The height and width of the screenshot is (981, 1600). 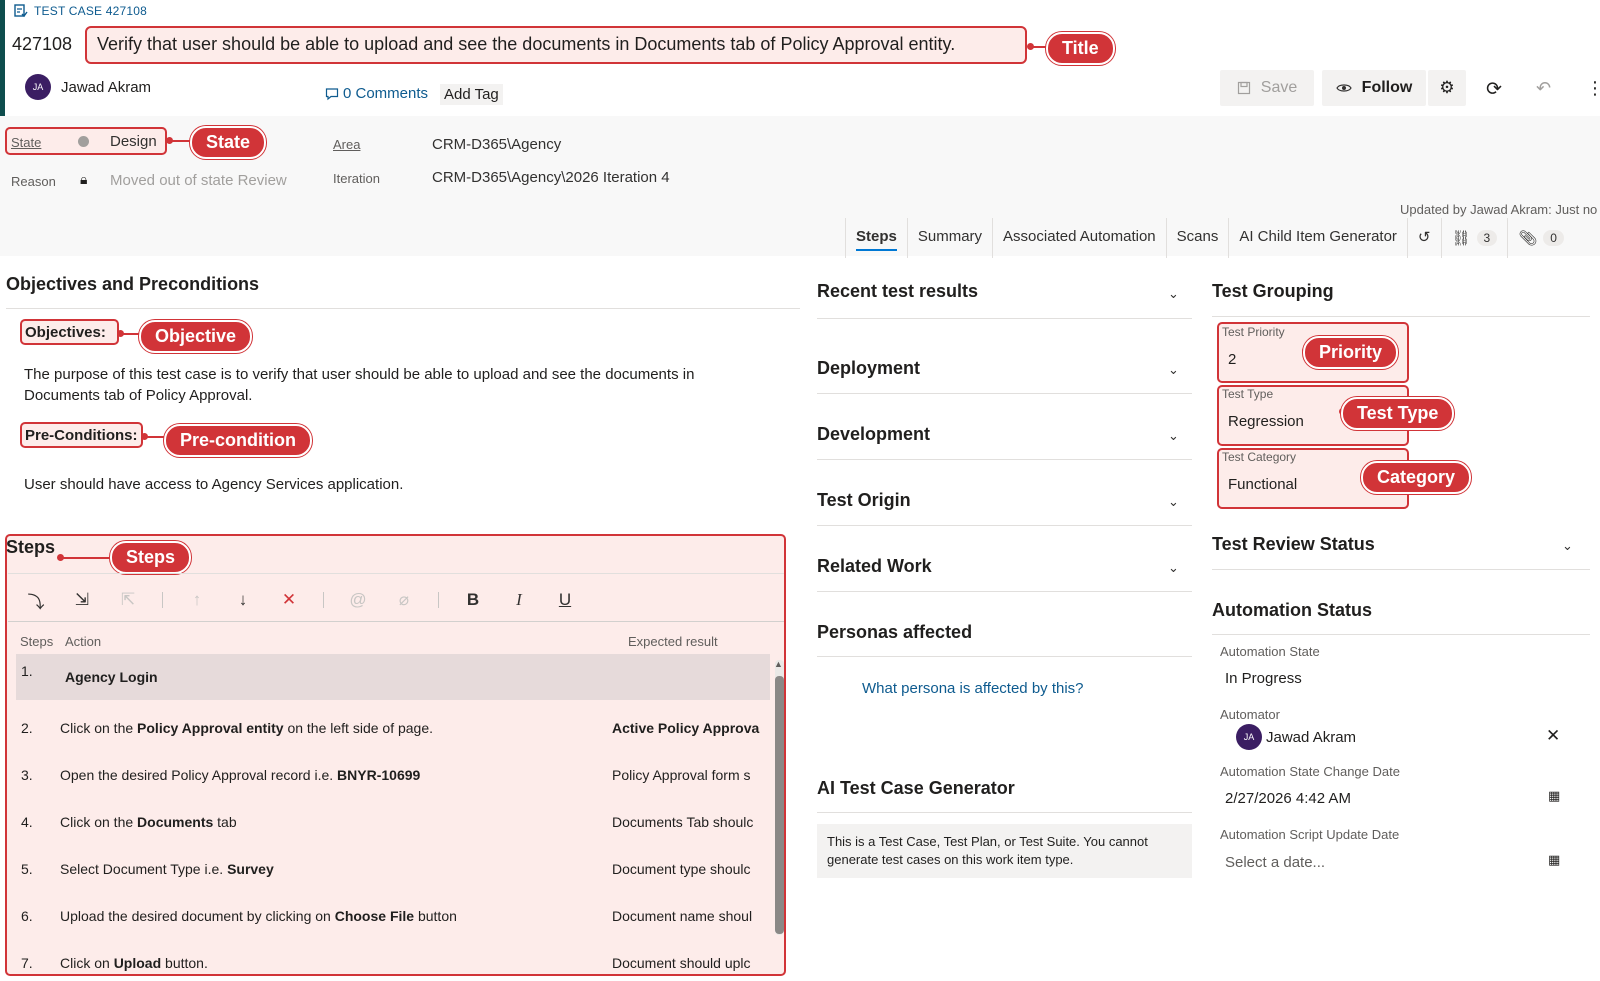 I want to click on expected-result-column-header: Expected result, so click(x=673, y=641).